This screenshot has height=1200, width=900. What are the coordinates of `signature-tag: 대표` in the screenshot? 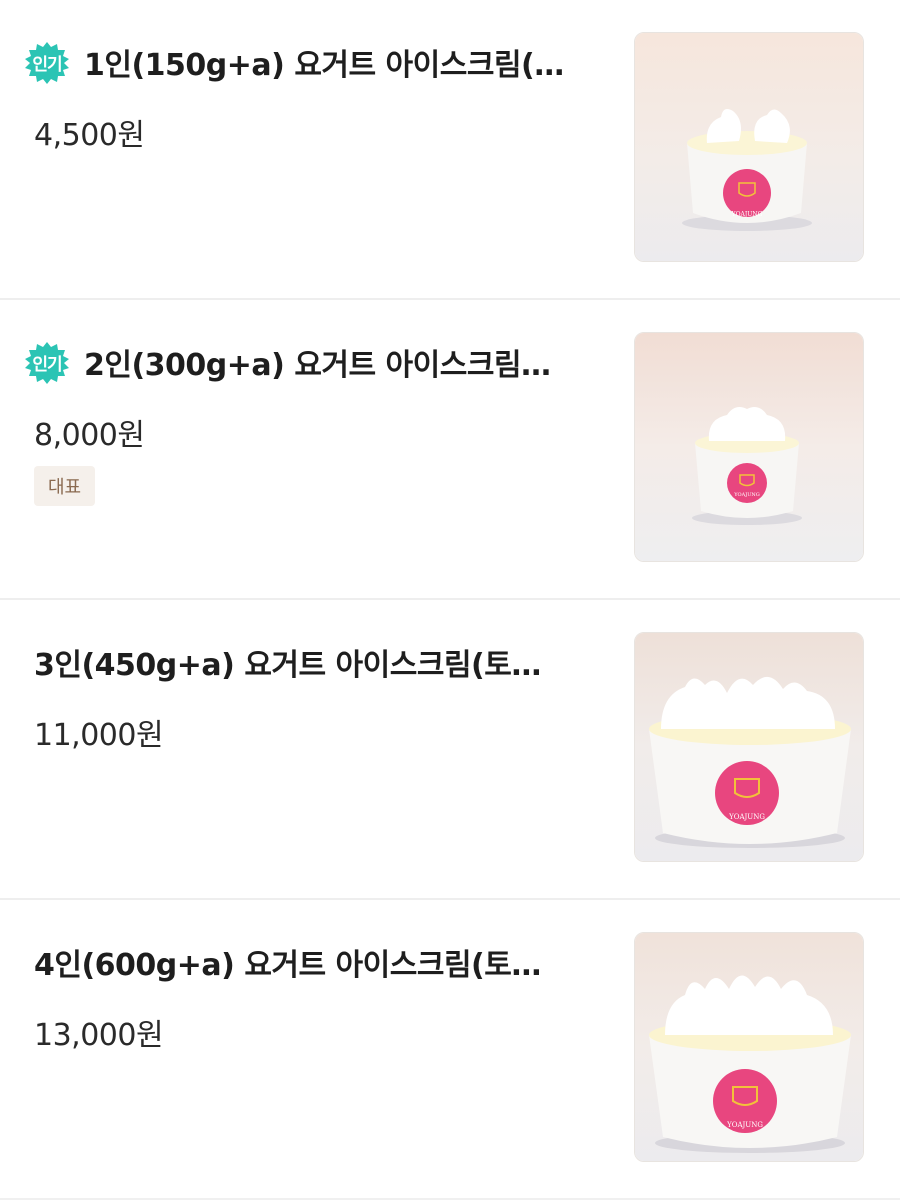 It's located at (65, 486).